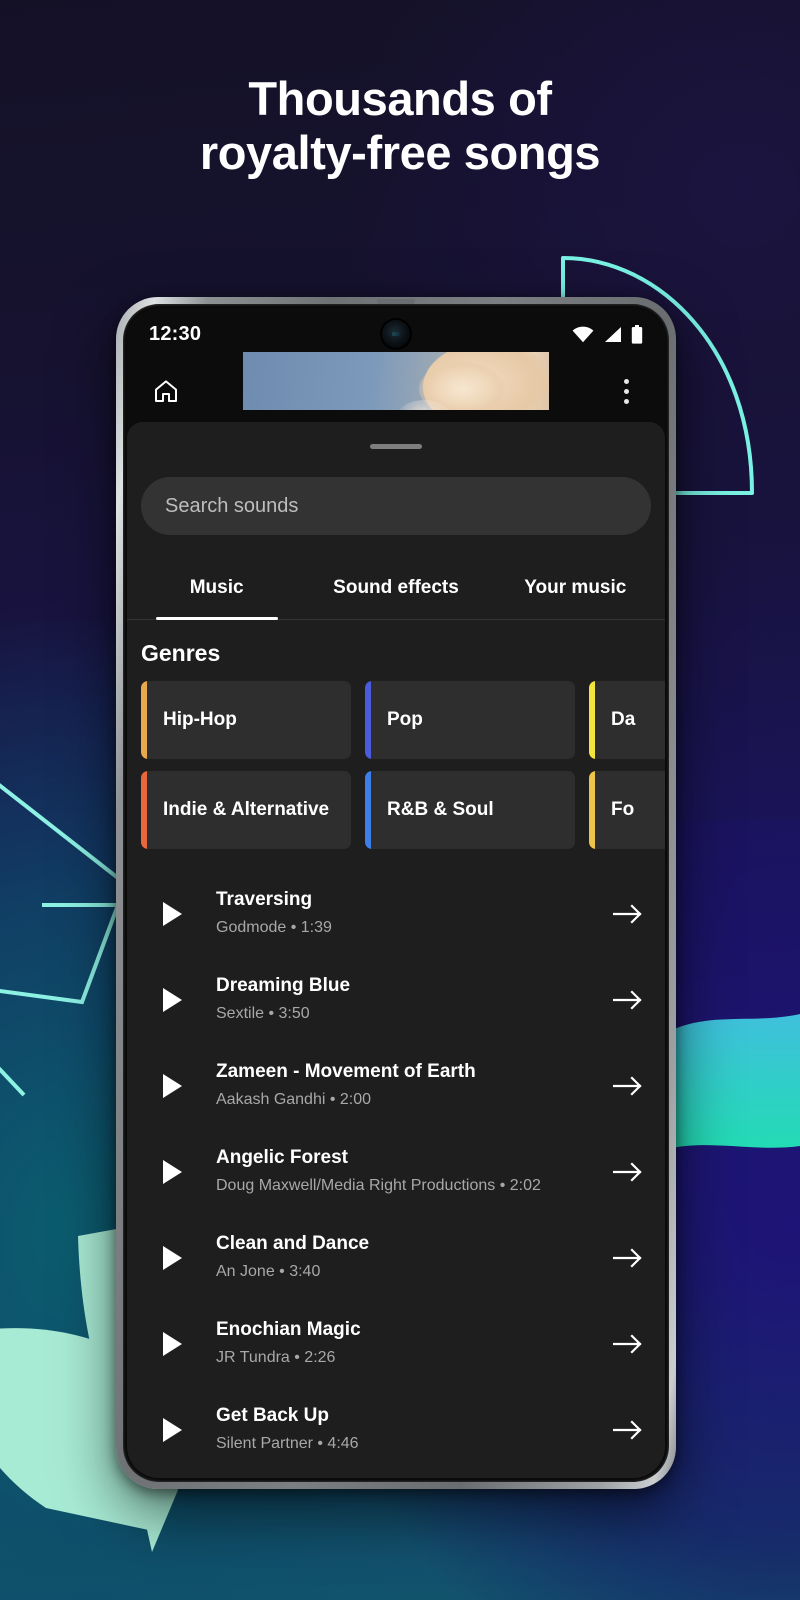 Image resolution: width=800 pixels, height=1600 pixels. What do you see at coordinates (414, 1257) in the screenshot?
I see `song-meta: Clean and Dance An Jone • 3:40` at bounding box center [414, 1257].